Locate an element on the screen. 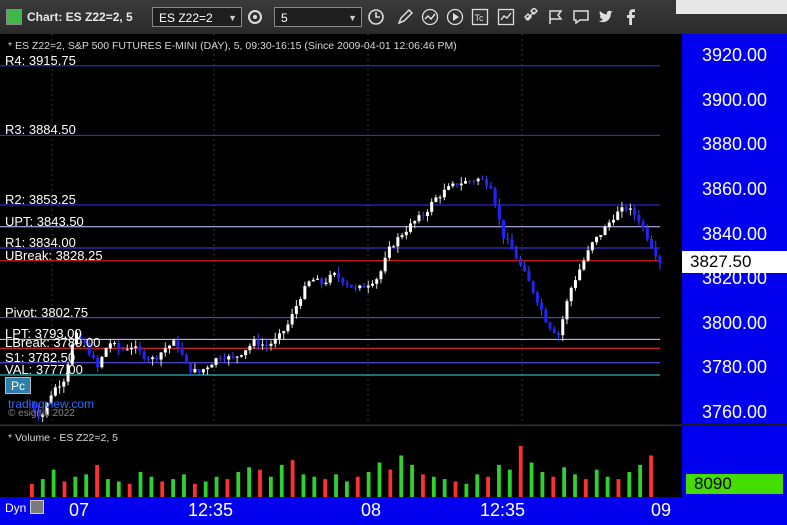 The image size is (787, 525). trend-icon is located at coordinates (430, 17).